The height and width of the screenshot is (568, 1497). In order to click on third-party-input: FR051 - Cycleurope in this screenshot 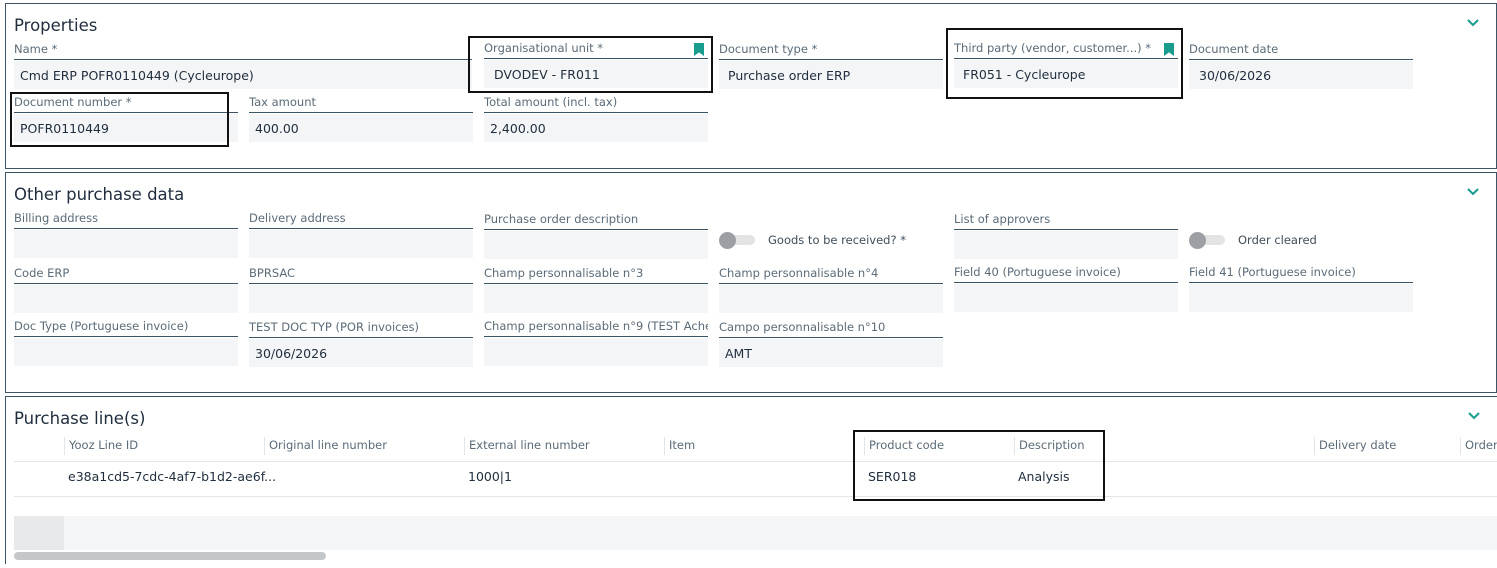, I will do `click(1066, 74)`.